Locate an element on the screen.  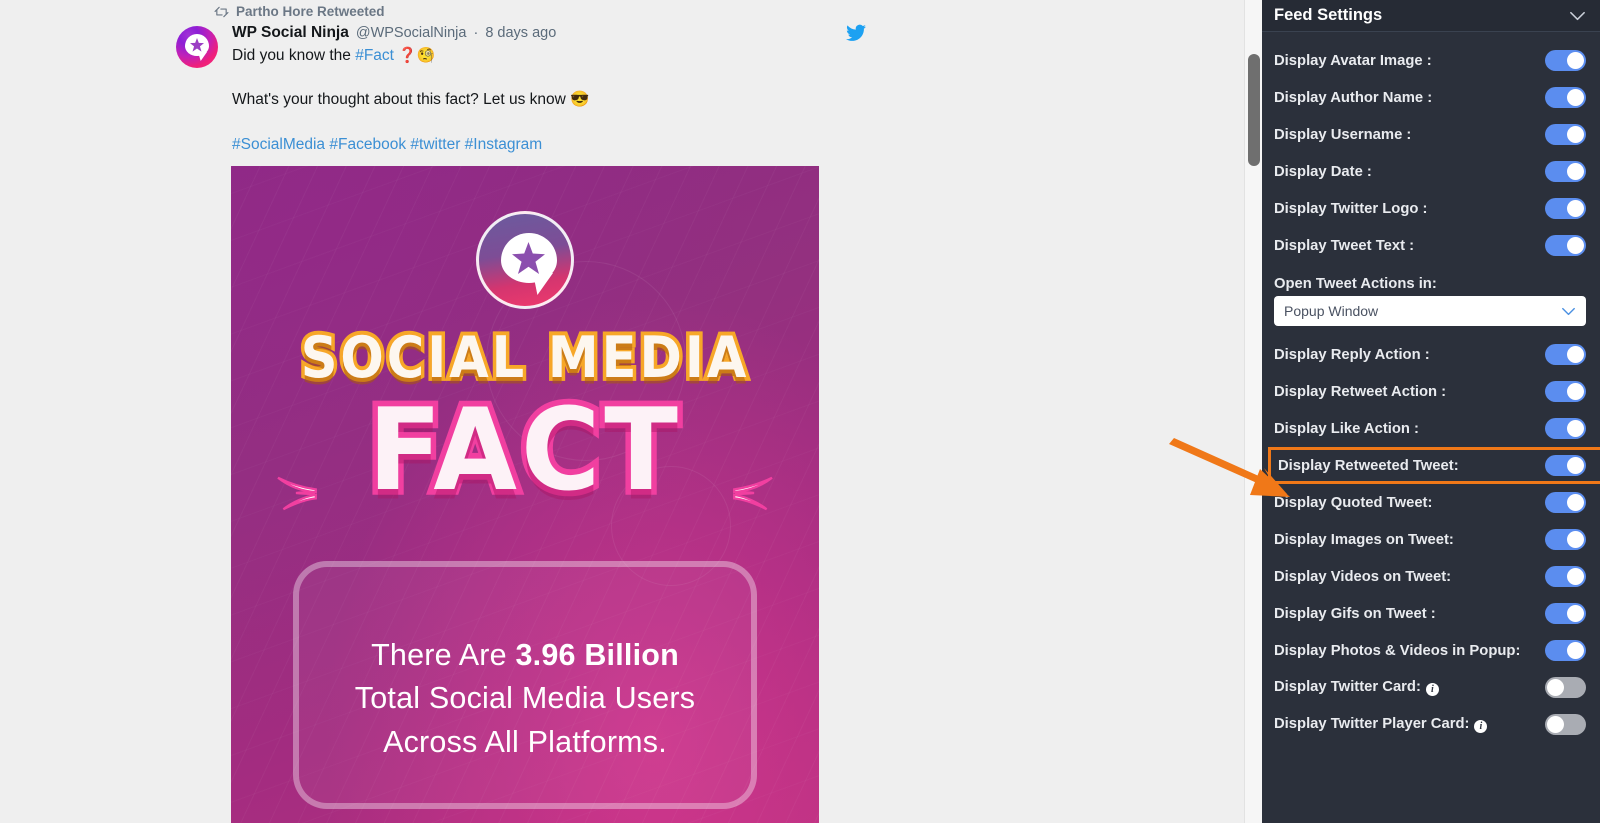
open-tweet-actions-select-row: Popup Window is located at coordinates (1431, 315).